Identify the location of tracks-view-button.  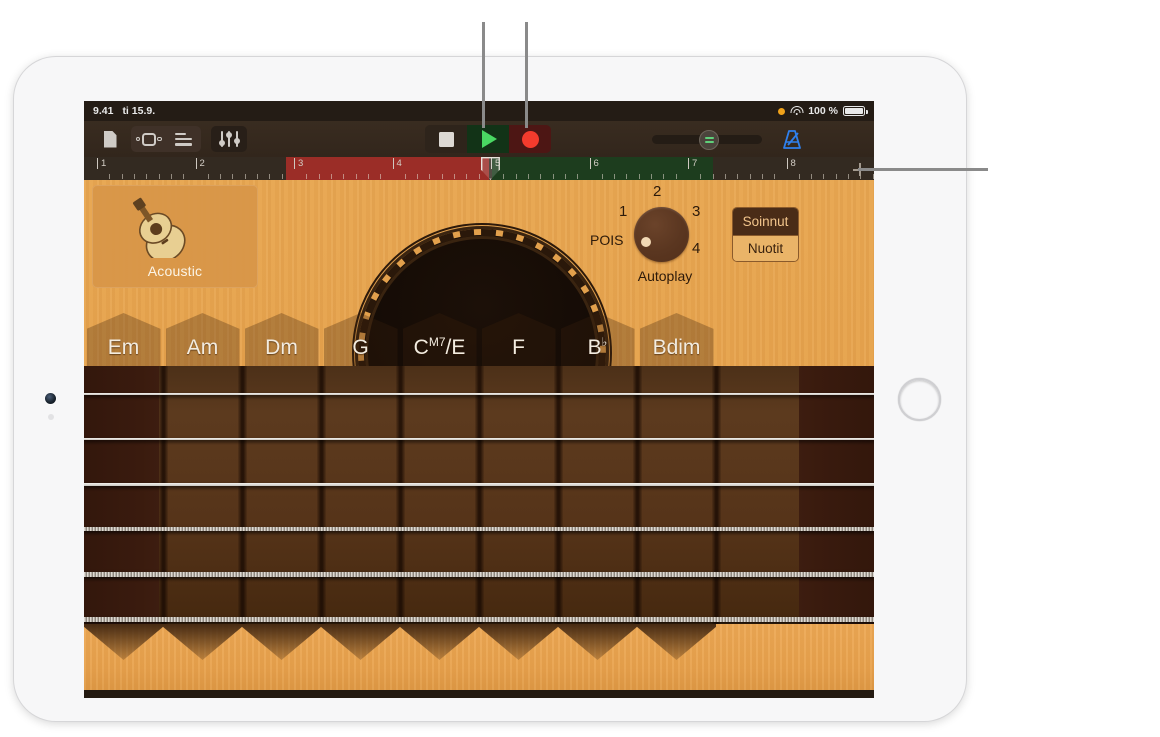
(183, 139).